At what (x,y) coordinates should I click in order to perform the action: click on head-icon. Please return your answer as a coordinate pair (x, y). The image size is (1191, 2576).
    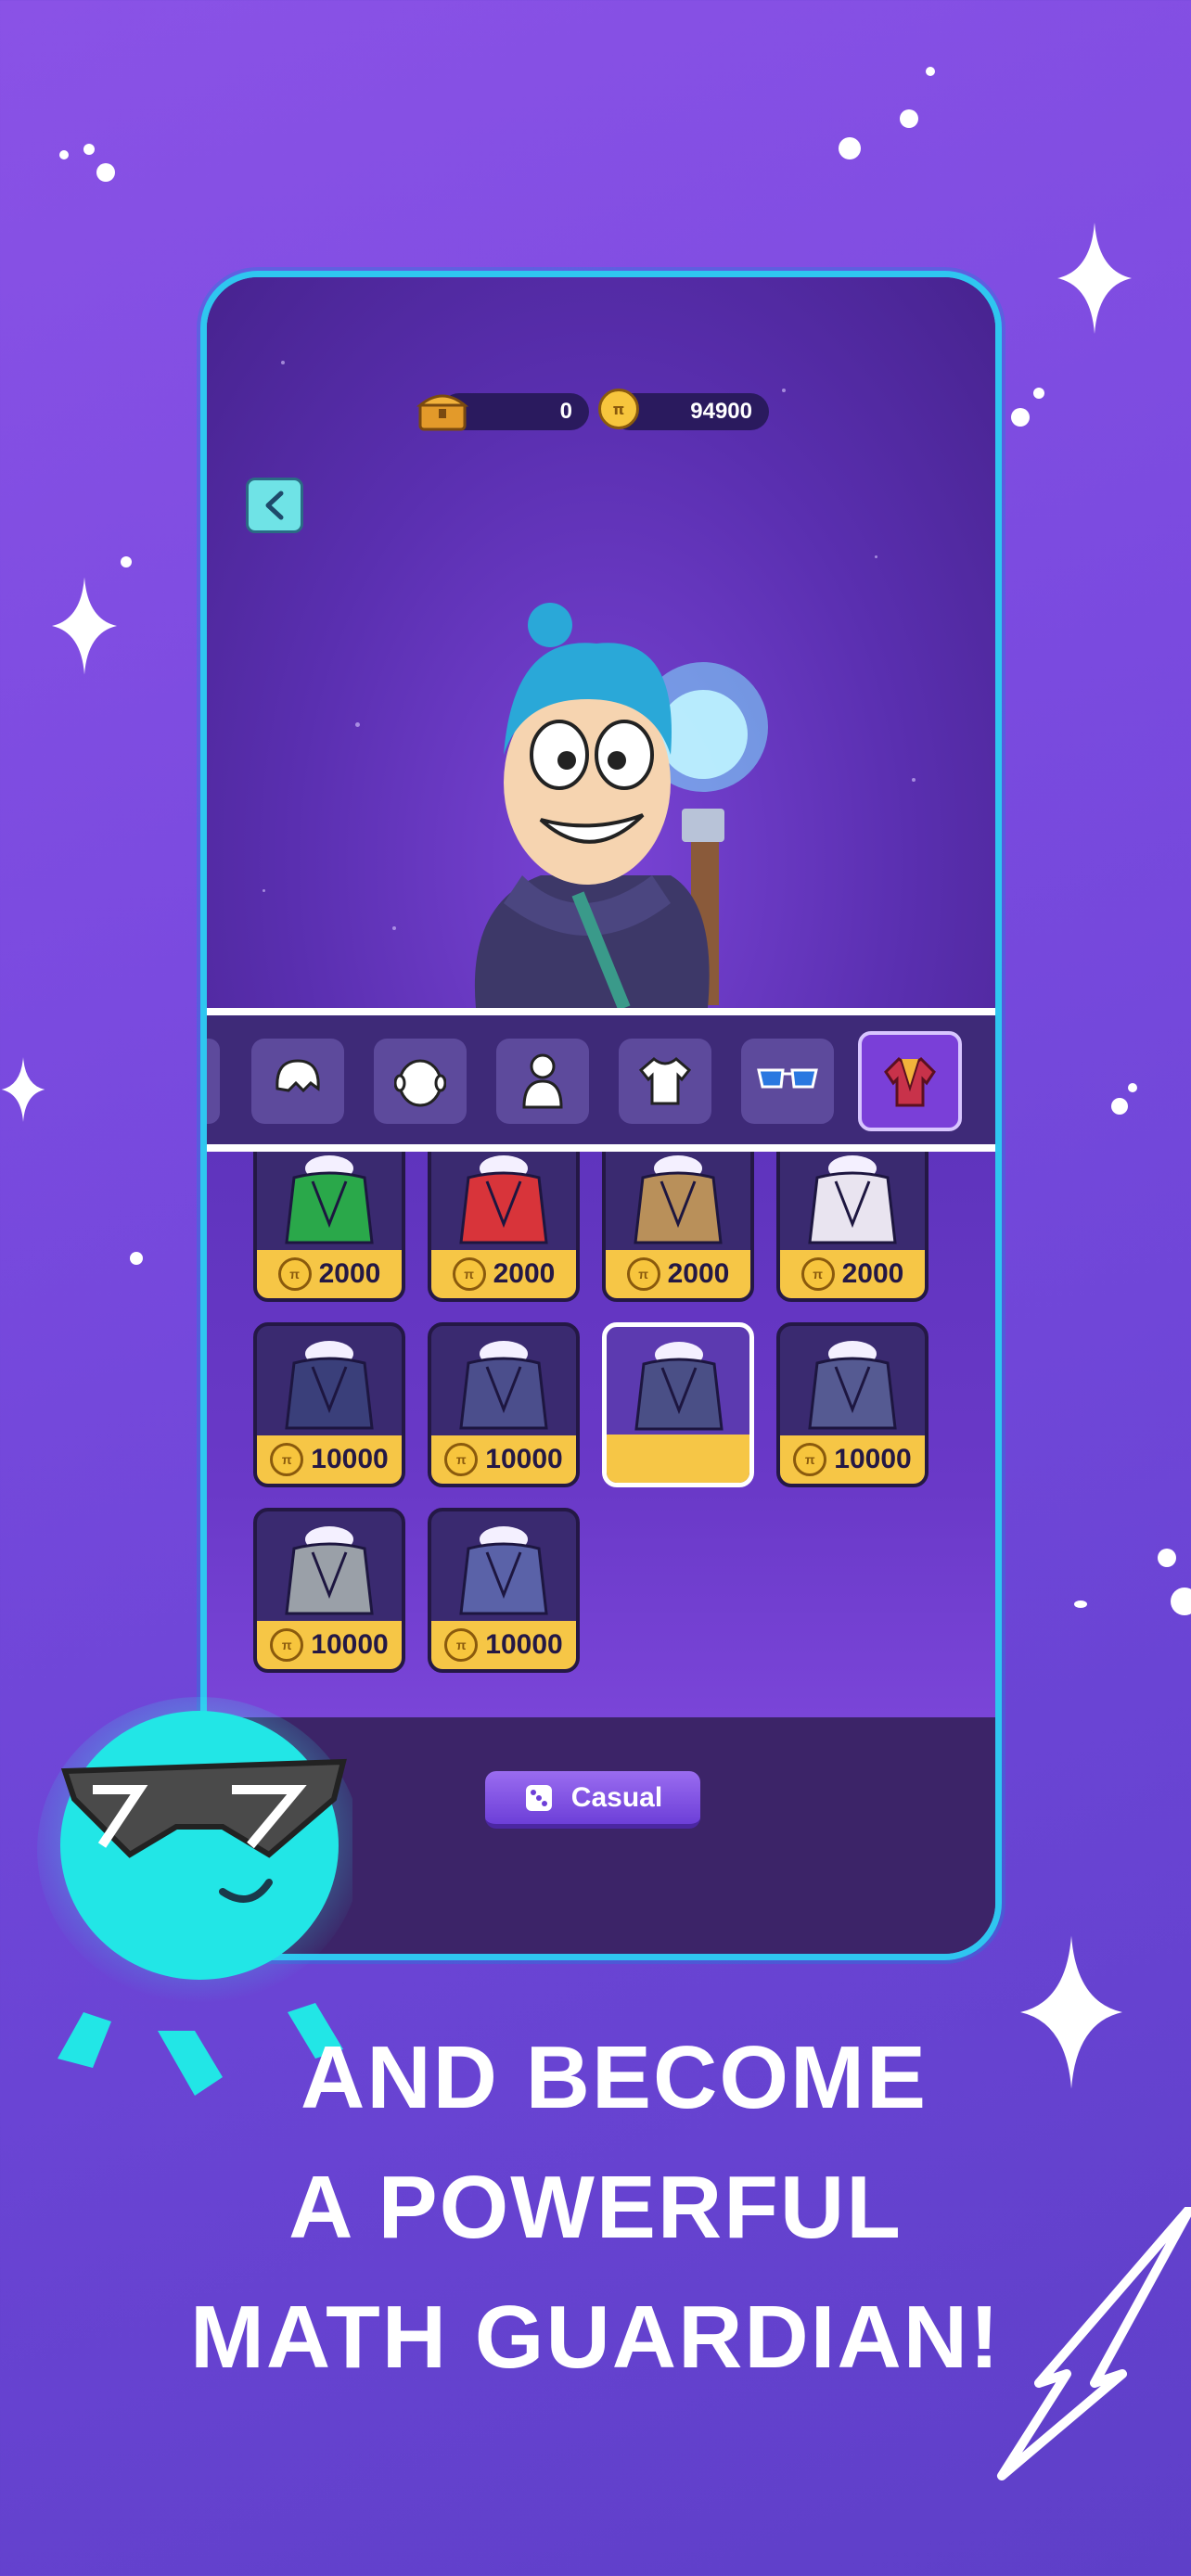
    Looking at the image, I should click on (420, 1083).